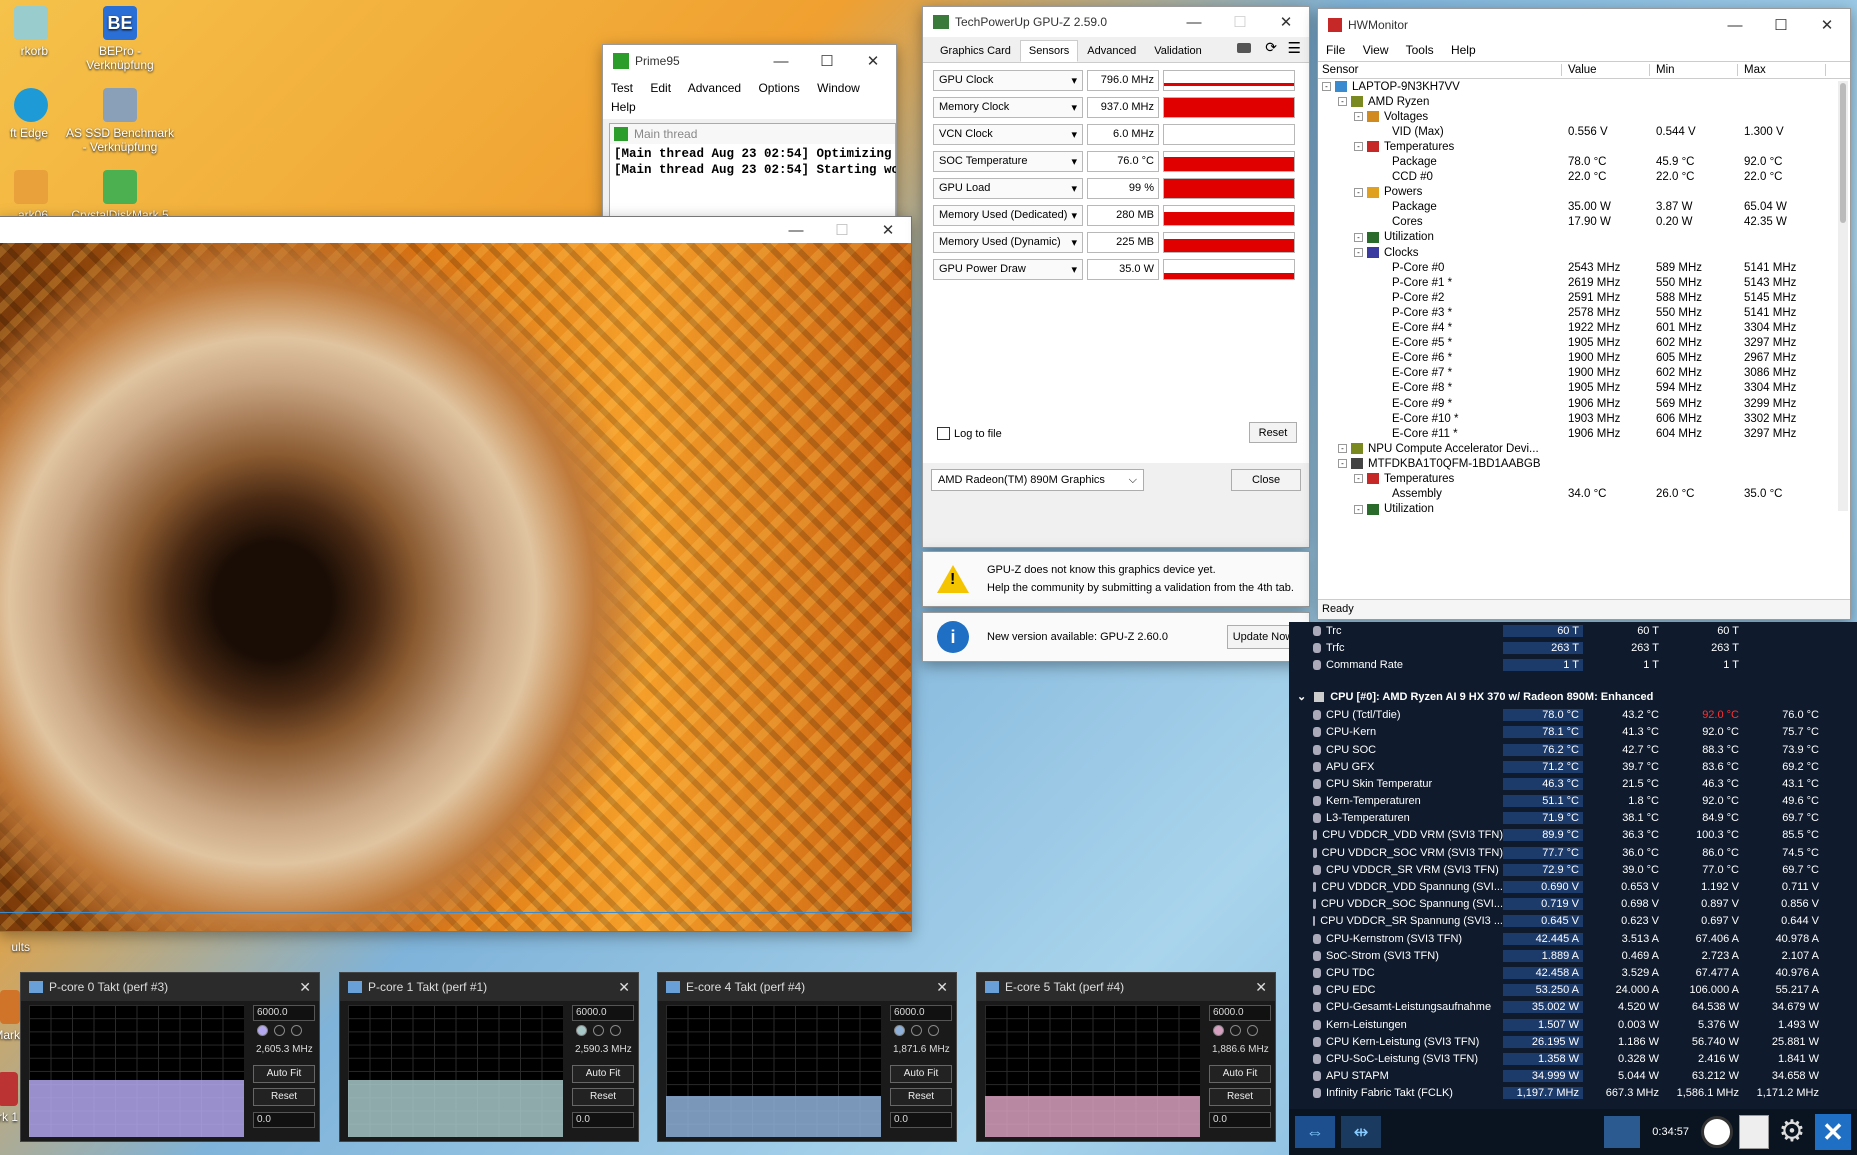 The width and height of the screenshot is (1857, 1155). What do you see at coordinates (1586, 86) in the screenshot?
I see `sensor-tree-row: - LAPTOP-9N3KH7VV` at bounding box center [1586, 86].